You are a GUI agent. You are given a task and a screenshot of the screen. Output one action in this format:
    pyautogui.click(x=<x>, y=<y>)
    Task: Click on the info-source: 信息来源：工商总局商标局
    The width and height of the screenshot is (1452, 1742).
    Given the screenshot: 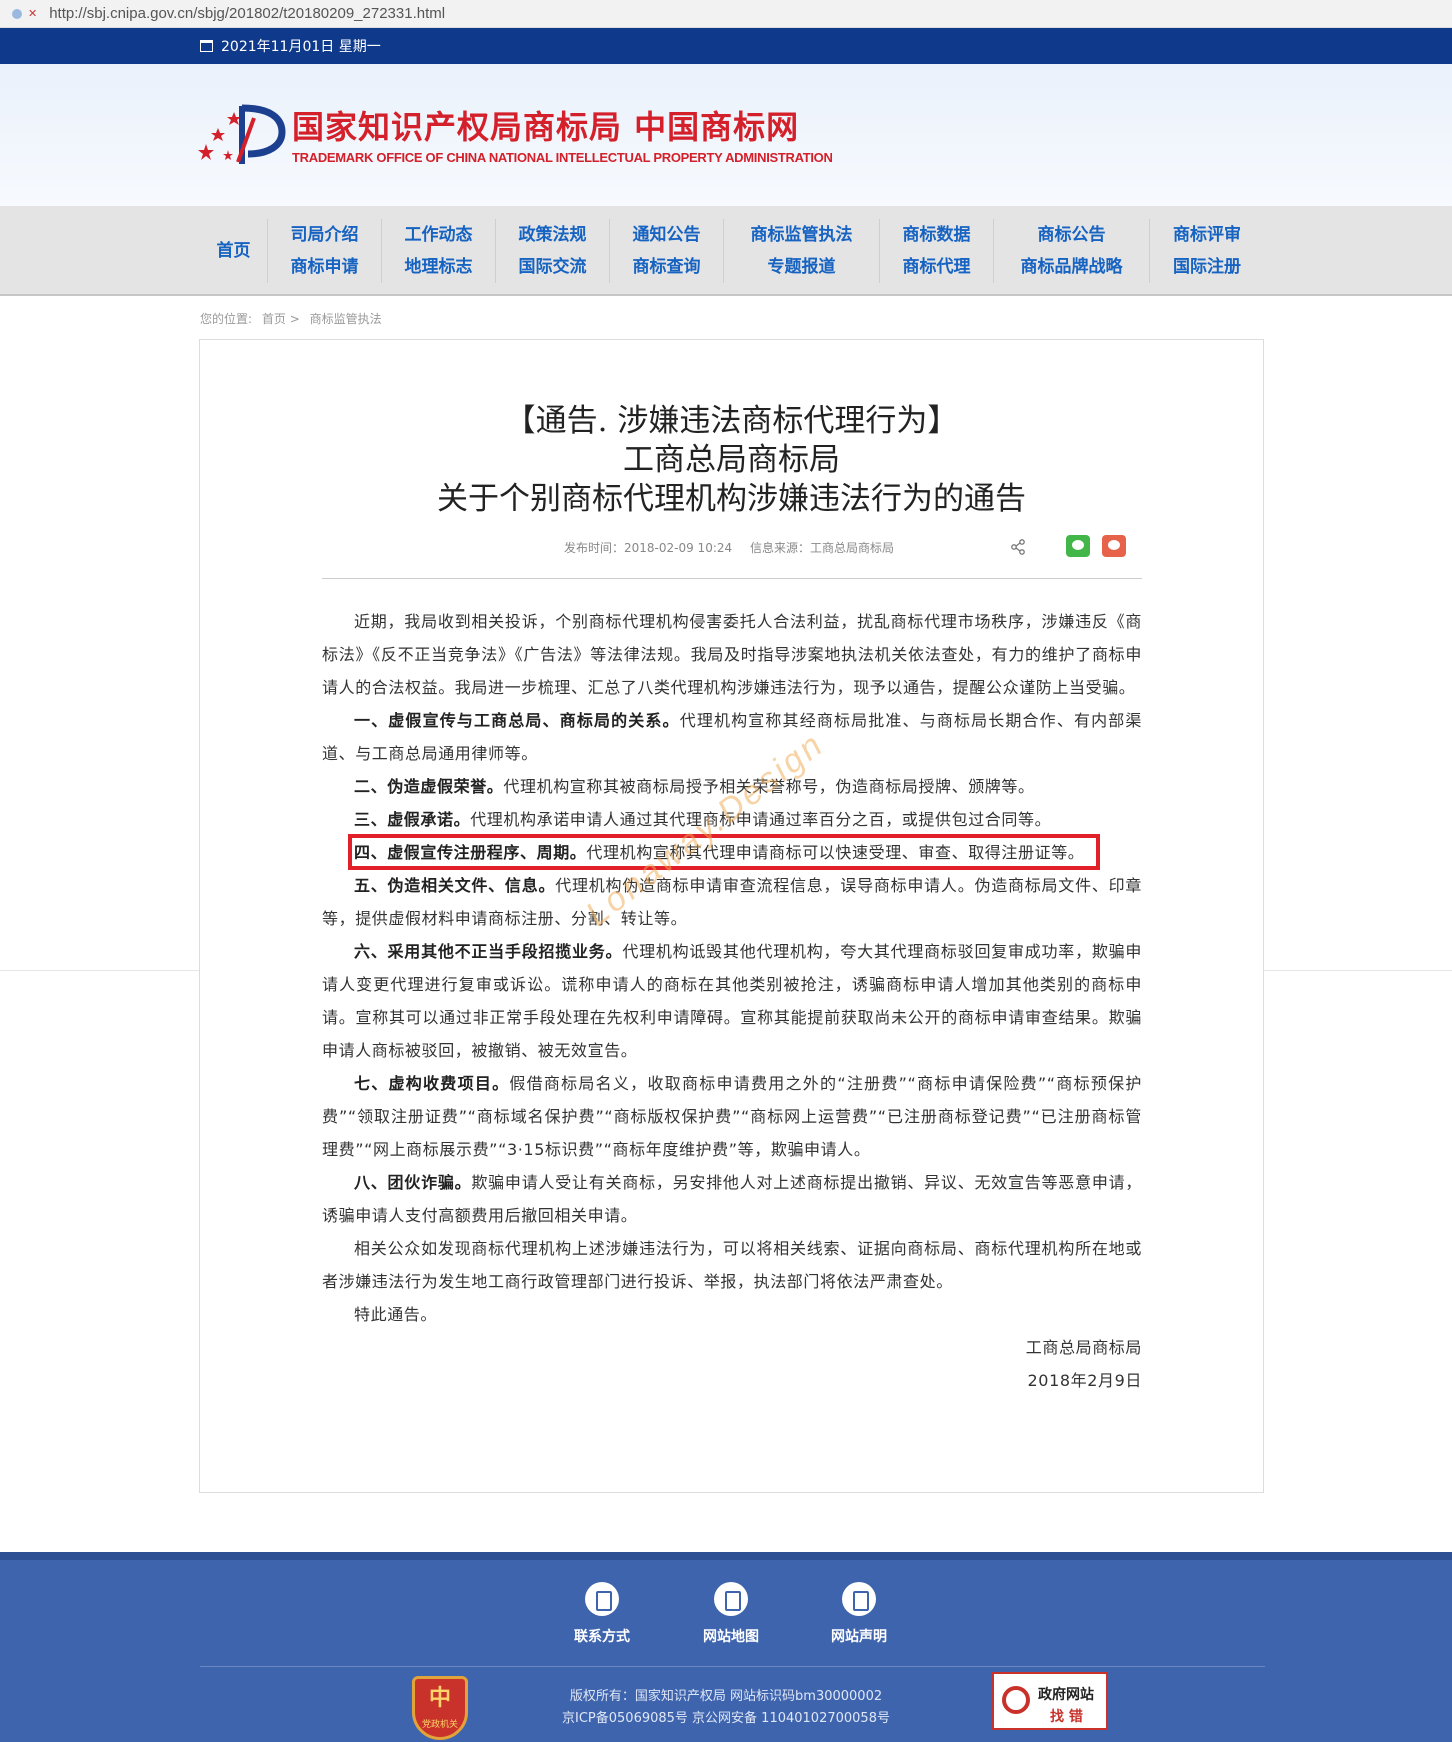 What is the action you would take?
    pyautogui.click(x=821, y=548)
    